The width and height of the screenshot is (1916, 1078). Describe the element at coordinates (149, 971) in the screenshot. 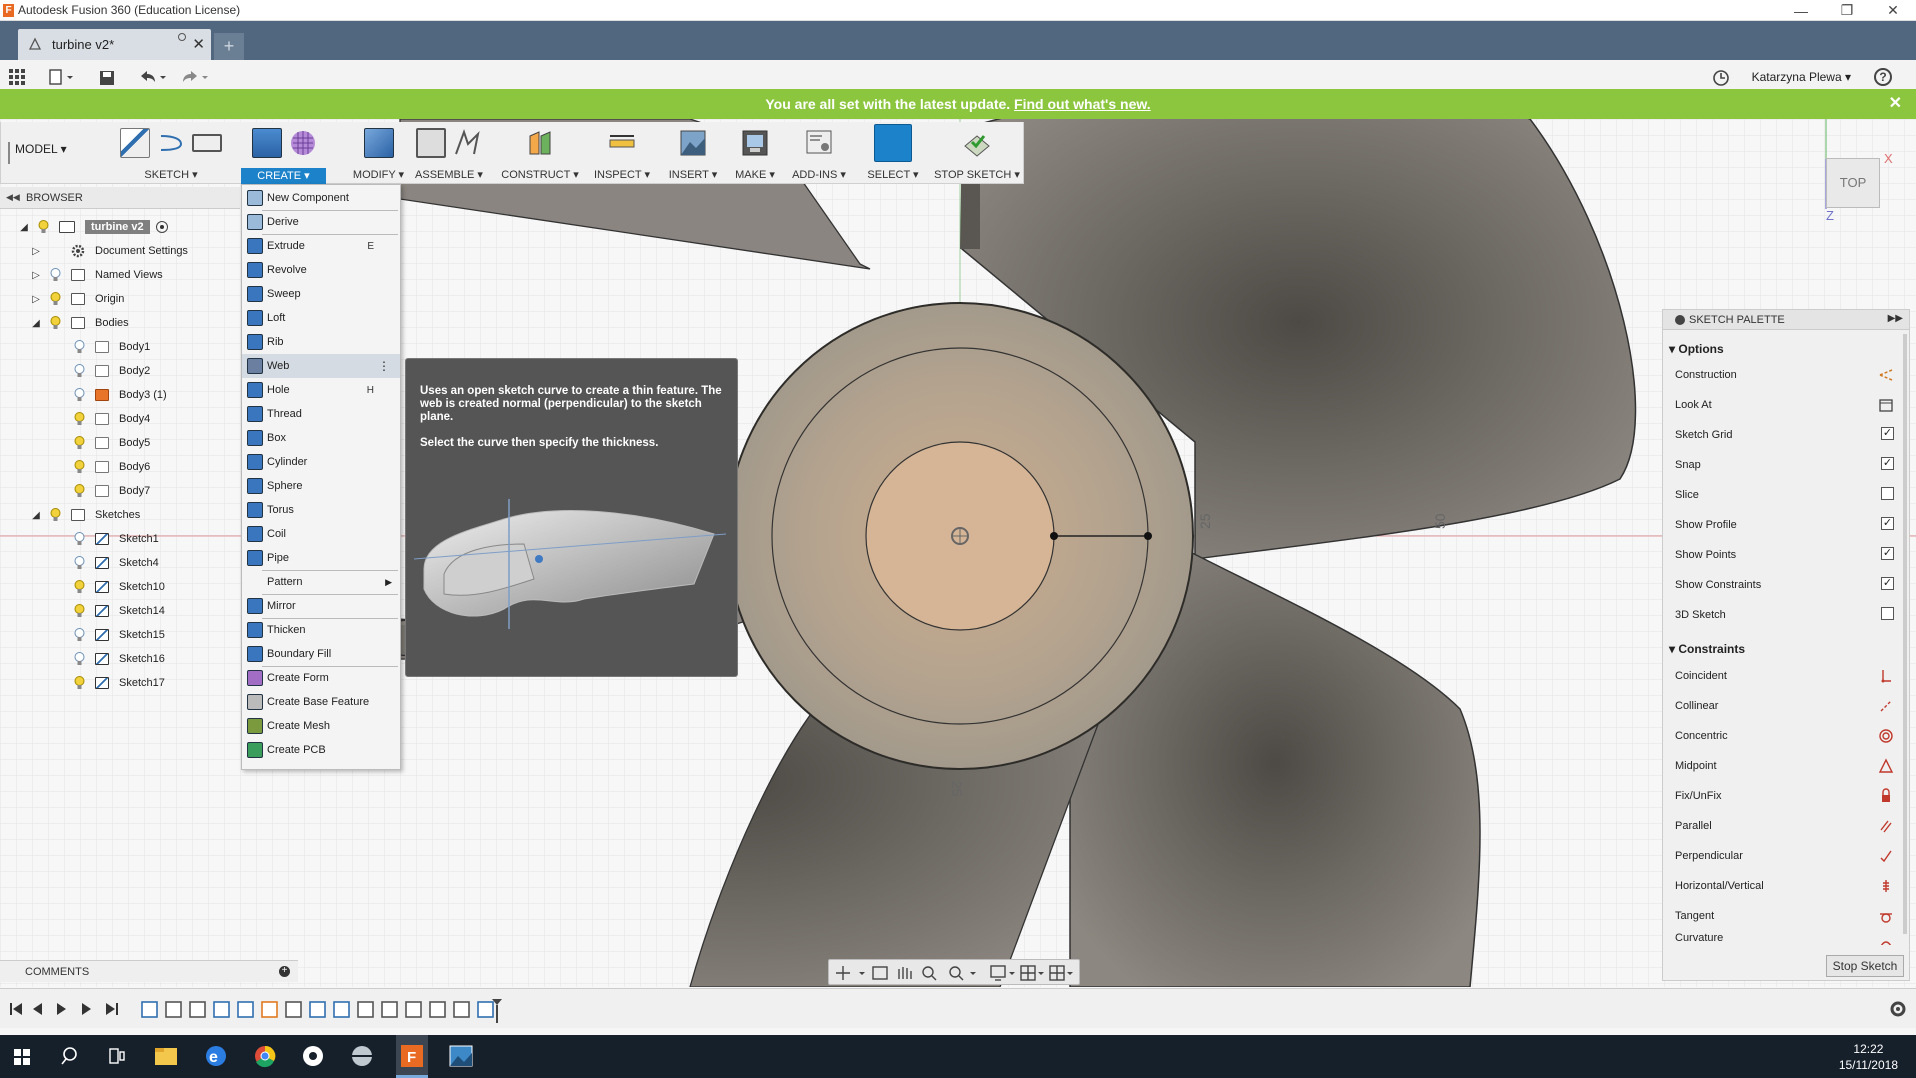

I see `comments-panel: COMMENTS +` at that location.